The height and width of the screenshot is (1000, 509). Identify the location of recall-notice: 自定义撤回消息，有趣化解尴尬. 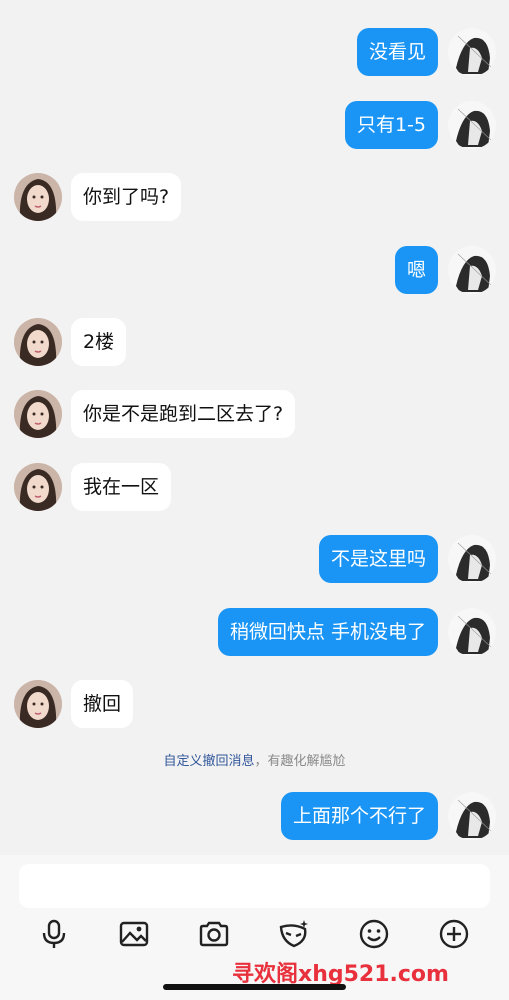
(254, 759).